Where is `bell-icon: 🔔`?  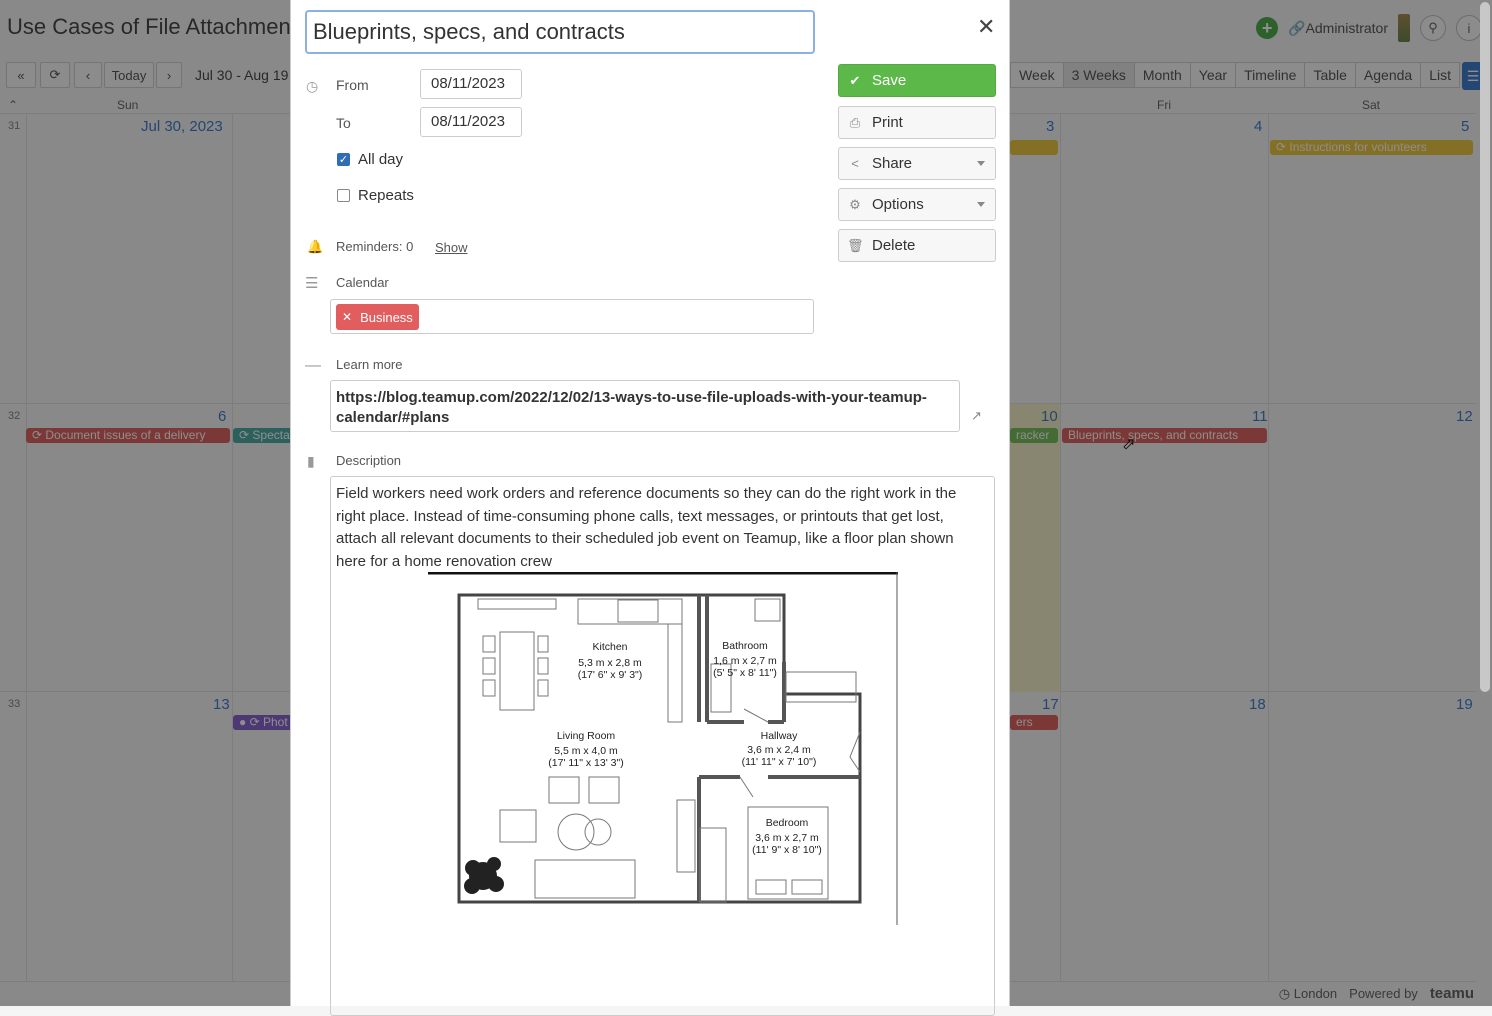
bell-icon: 🔔 is located at coordinates (315, 246).